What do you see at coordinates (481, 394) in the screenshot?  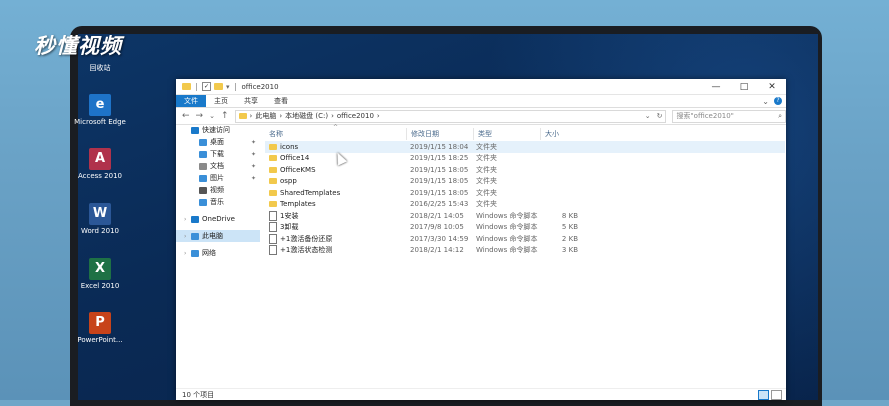 I see `status-bar: 10 个项目` at bounding box center [481, 394].